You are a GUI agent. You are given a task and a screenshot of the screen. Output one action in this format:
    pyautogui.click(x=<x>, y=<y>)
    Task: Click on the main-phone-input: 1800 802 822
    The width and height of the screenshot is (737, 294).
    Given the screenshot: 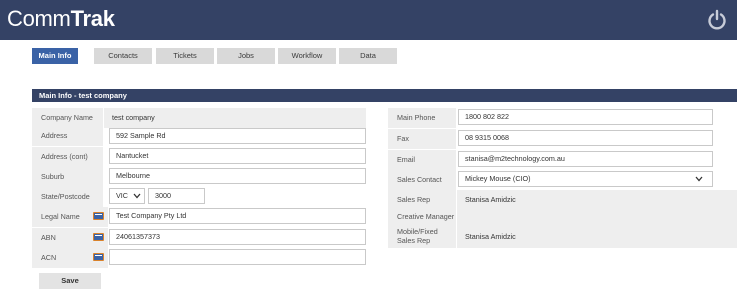 What is the action you would take?
    pyautogui.click(x=585, y=117)
    